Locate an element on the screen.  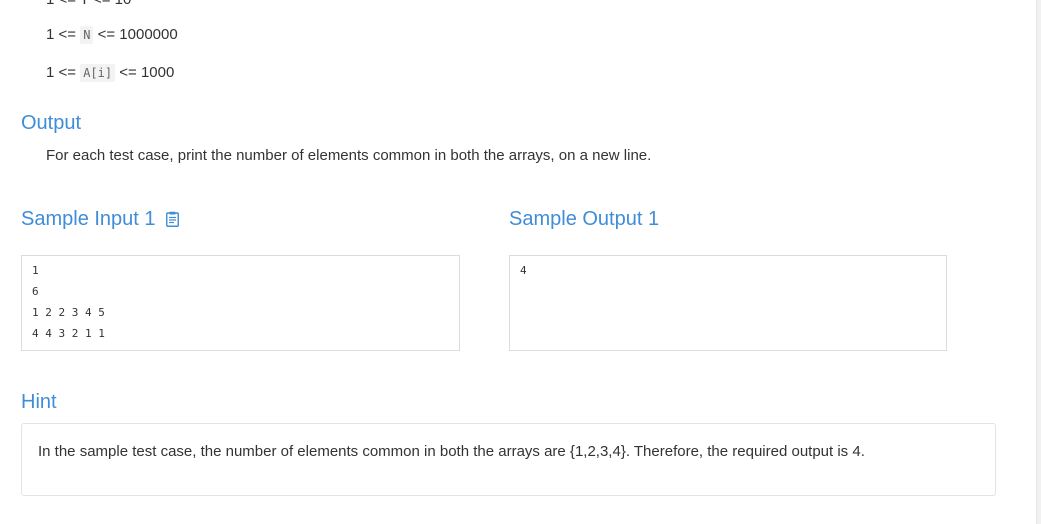
page-scrollbar is located at coordinates (1038, 262).